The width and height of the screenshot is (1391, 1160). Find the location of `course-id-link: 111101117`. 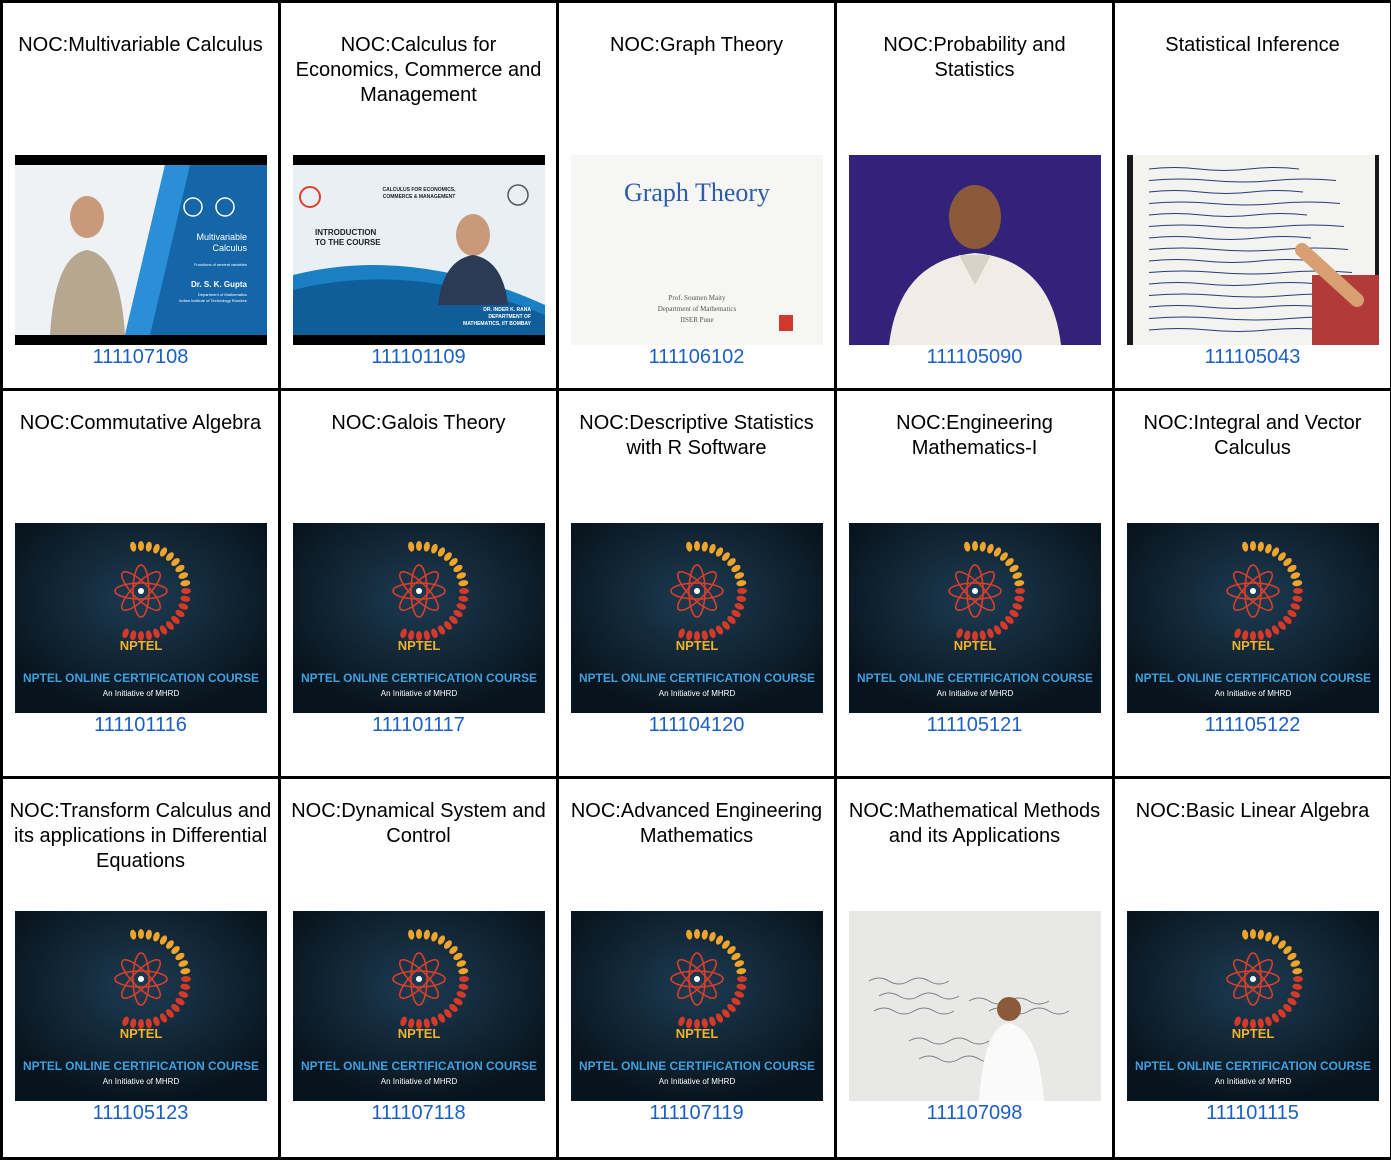

course-id-link: 111101117 is located at coordinates (418, 725).